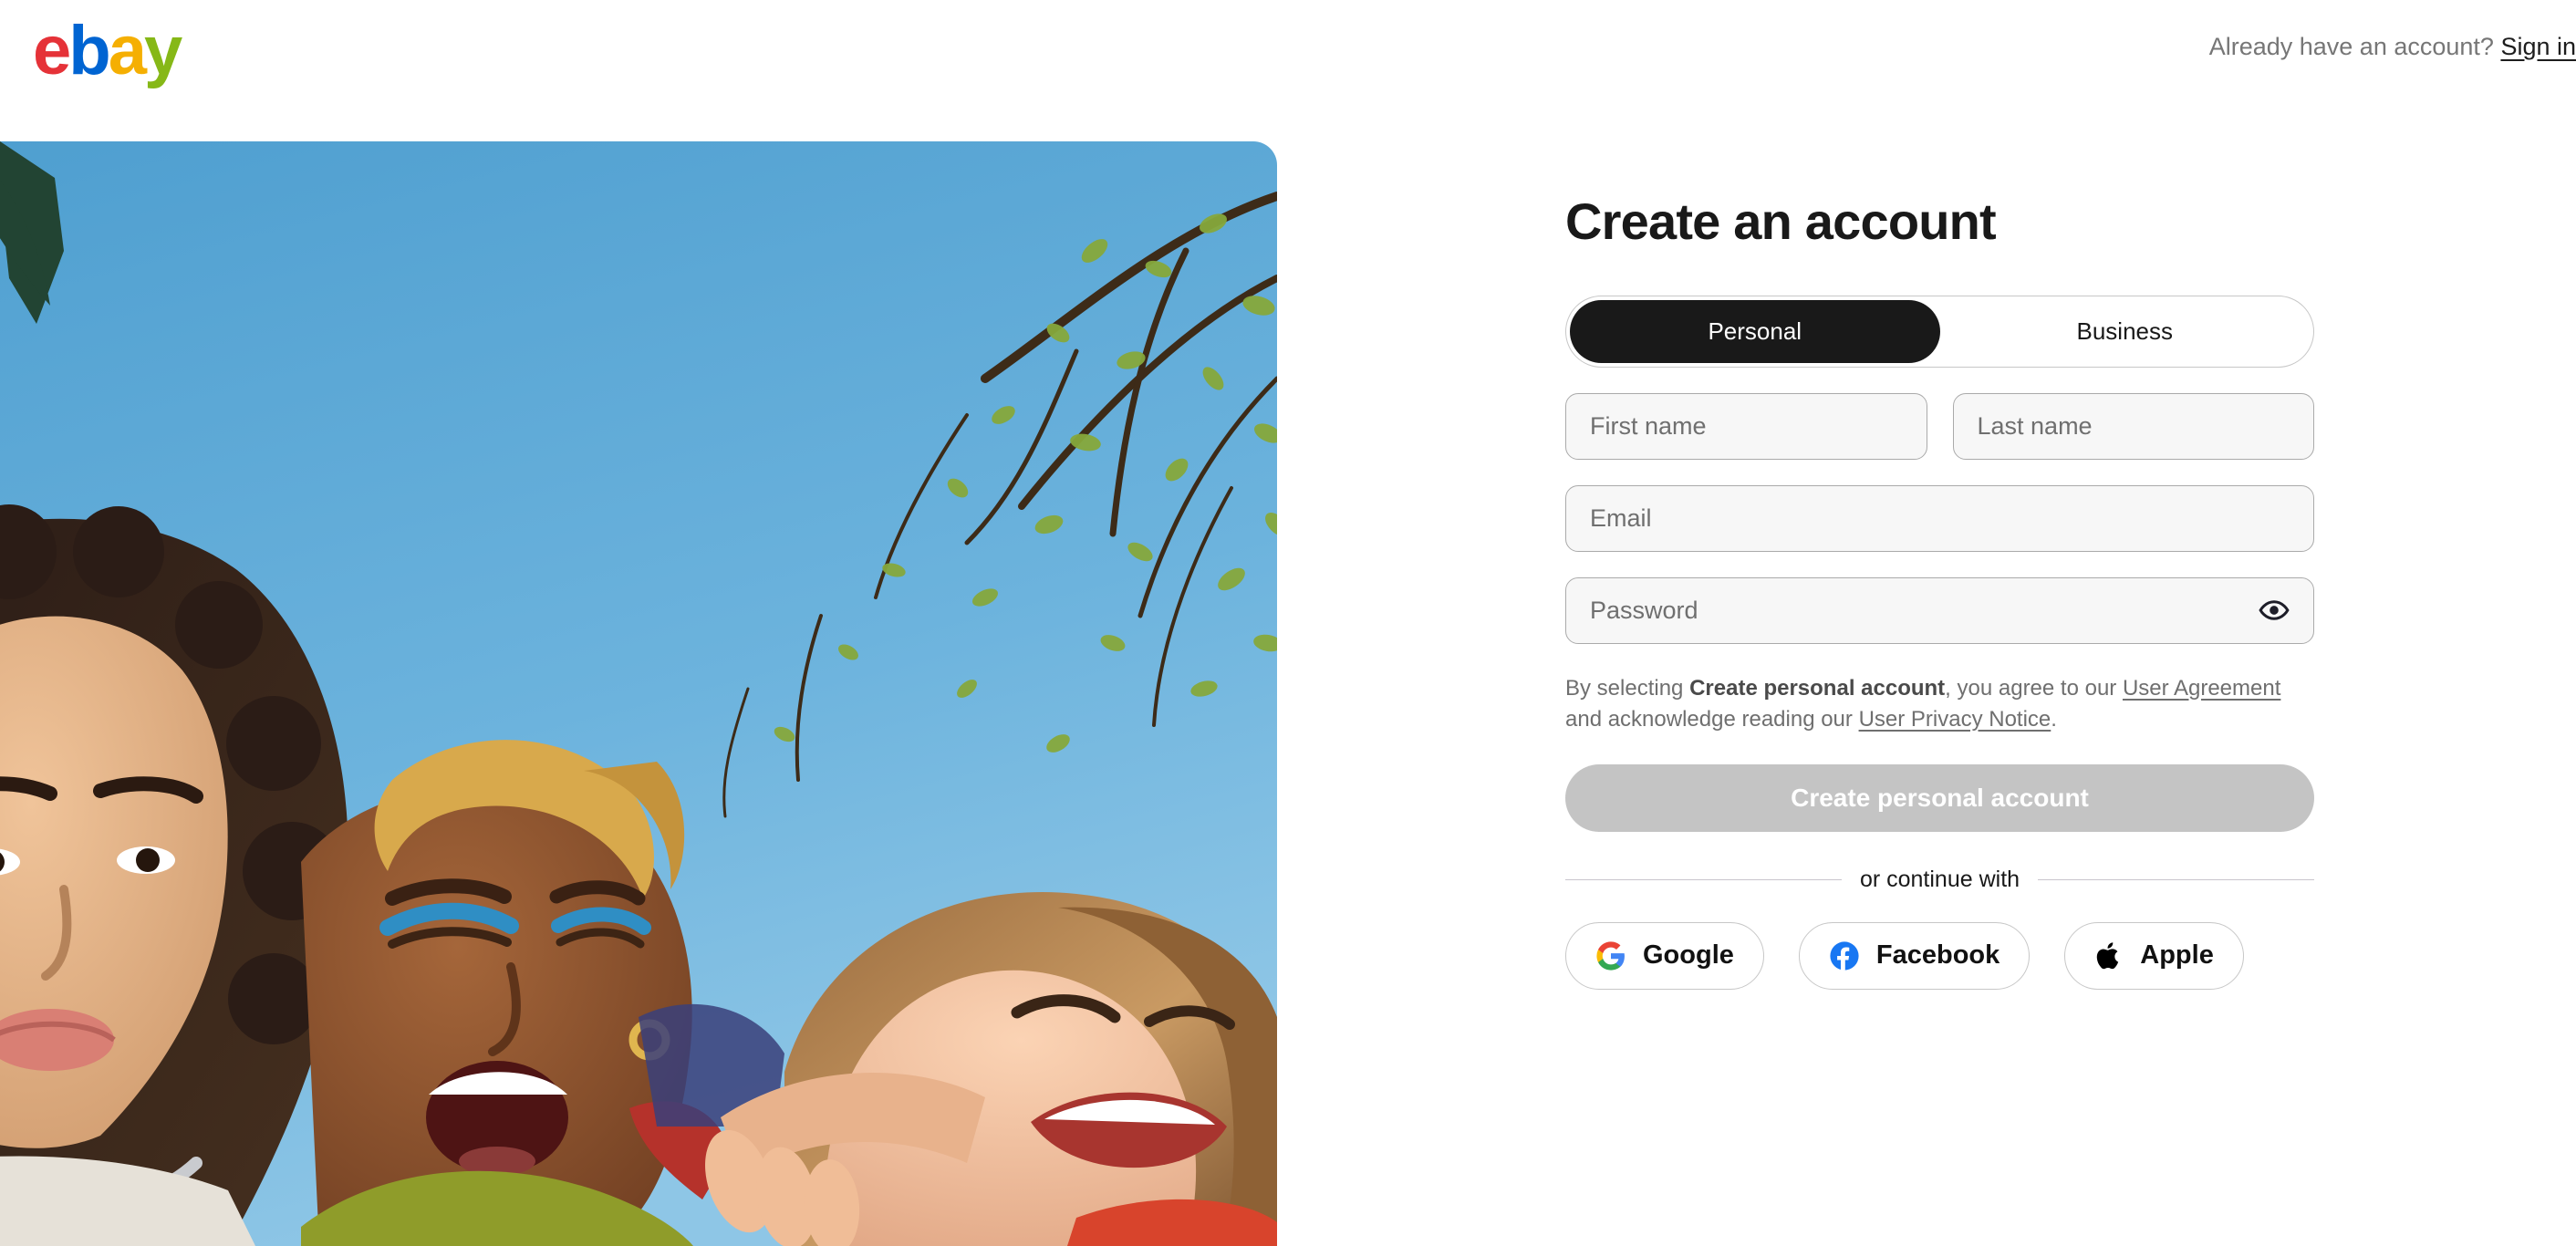 The height and width of the screenshot is (1246, 2576). I want to click on logo-letter-y: y, so click(163, 50).